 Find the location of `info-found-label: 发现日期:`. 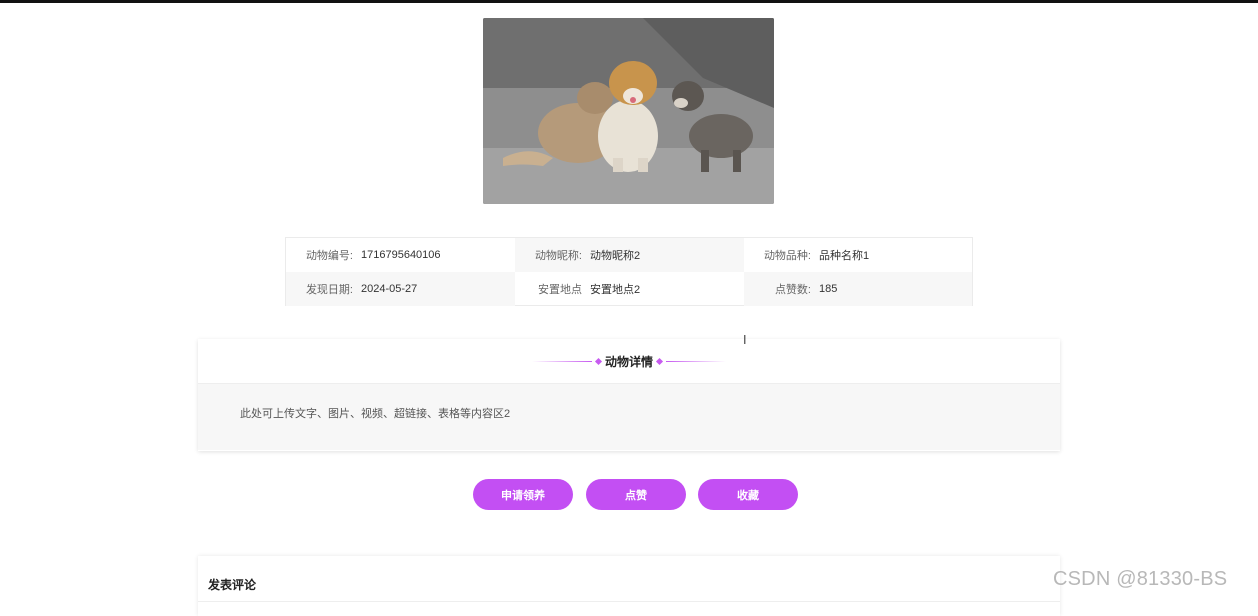

info-found-label: 发现日期: is located at coordinates (329, 290).